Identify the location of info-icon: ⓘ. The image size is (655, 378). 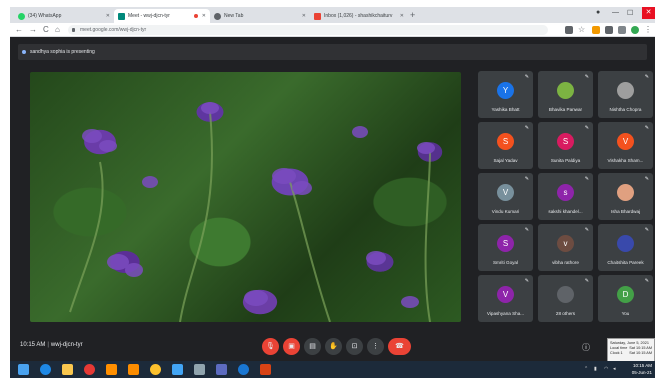
(586, 347).